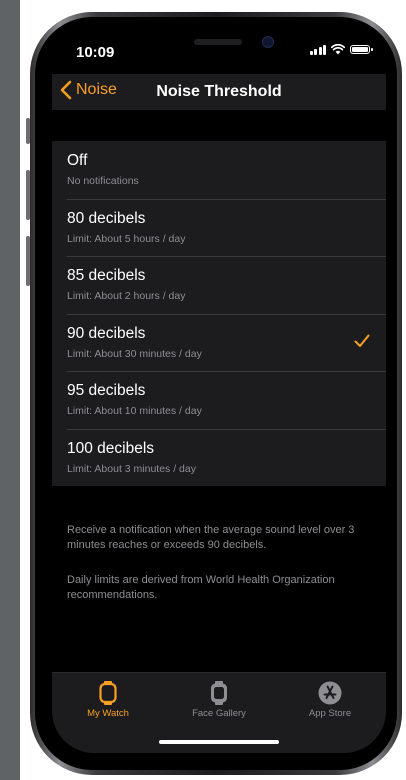  Describe the element at coordinates (126, 238) in the screenshot. I see `option-subtitle: Limit: About 5 hours / day` at that location.